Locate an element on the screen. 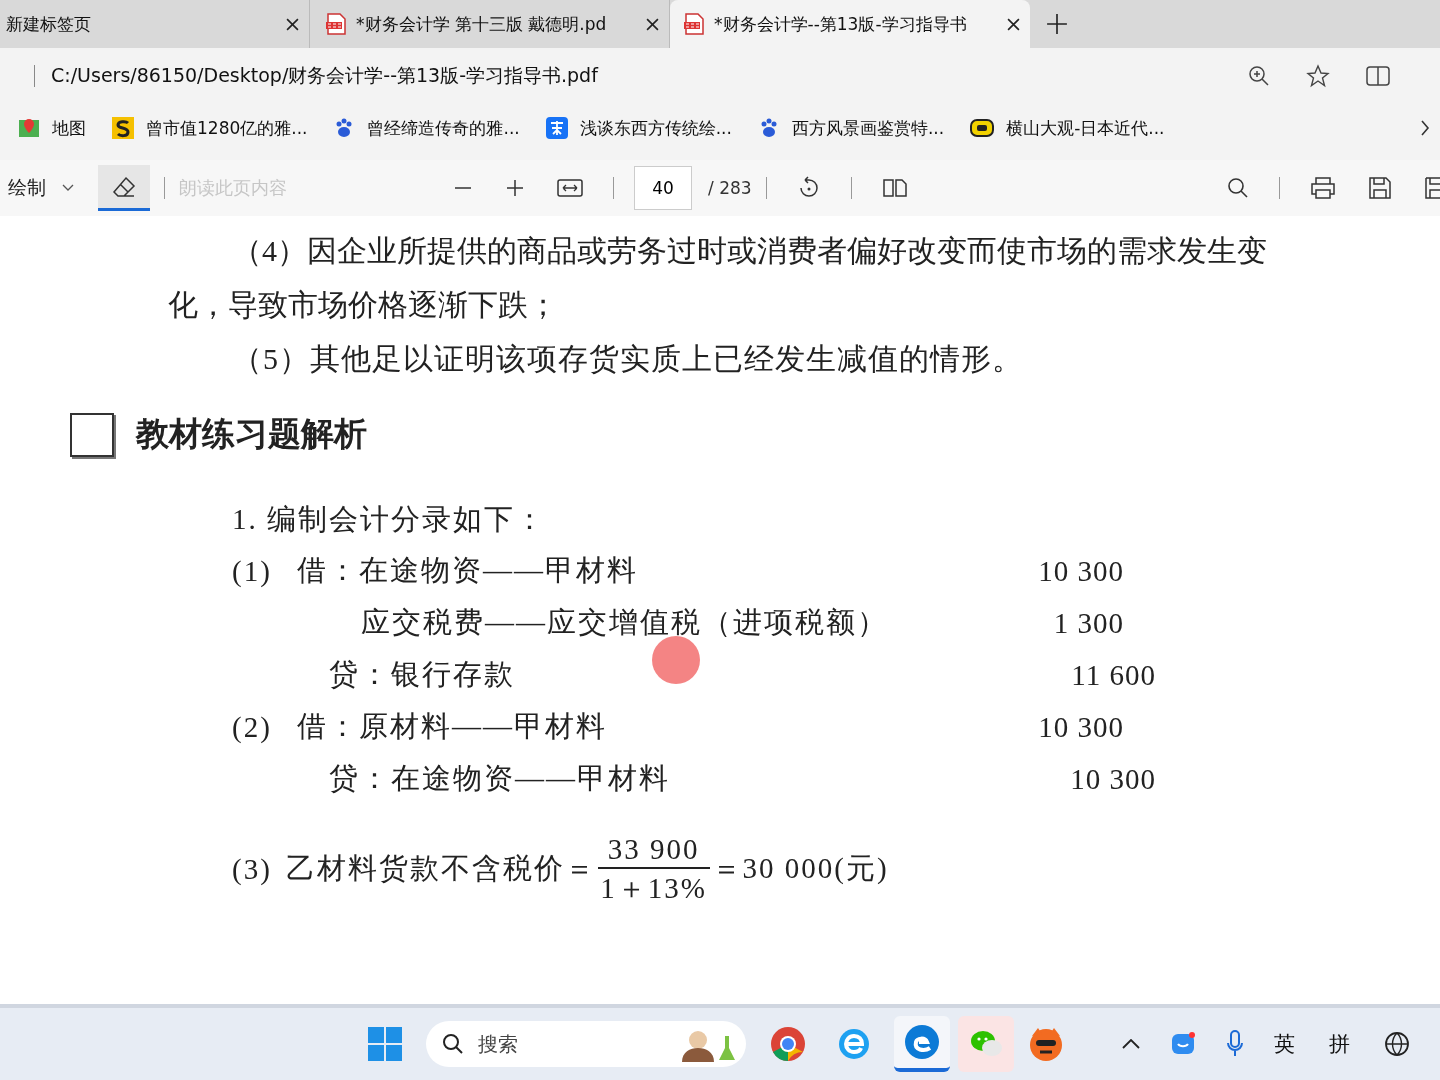 The width and height of the screenshot is (1440, 1080). eraser-cursor is located at coordinates (676, 660).